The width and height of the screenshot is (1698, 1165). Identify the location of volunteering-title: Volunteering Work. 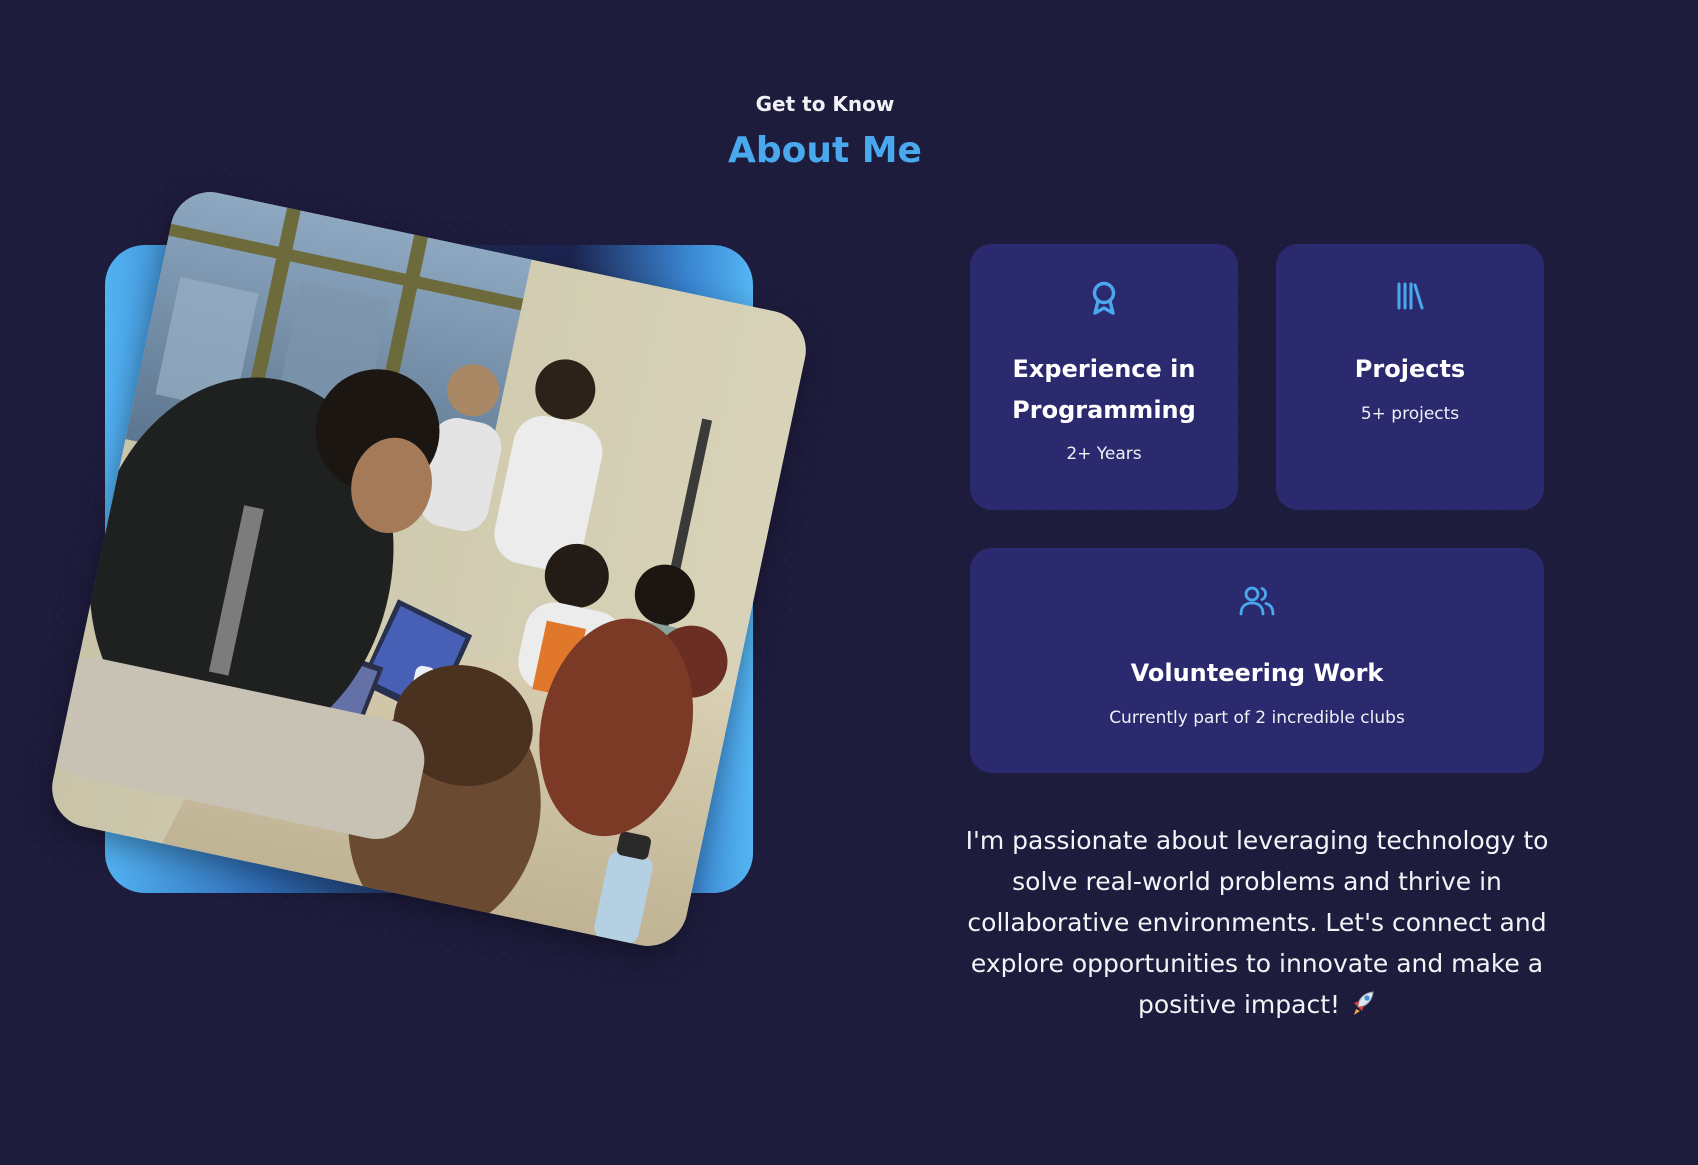
(1257, 673).